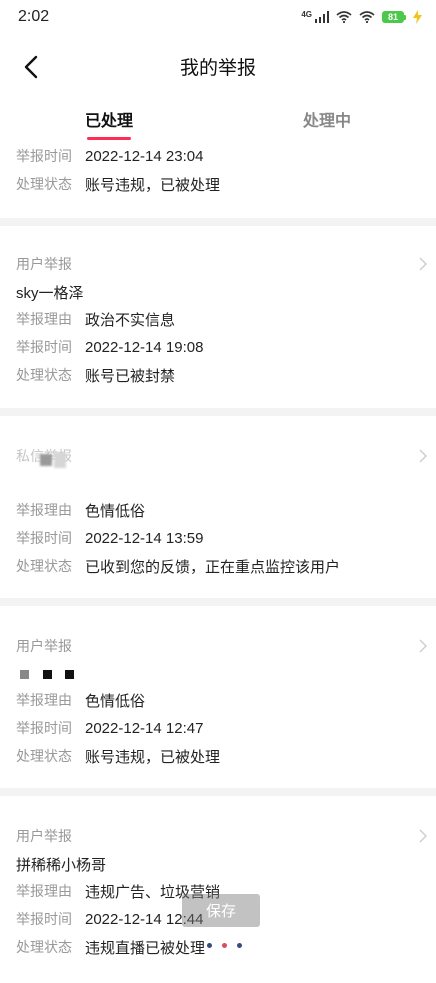 The width and height of the screenshot is (436, 983). Describe the element at coordinates (218, 17) in the screenshot. I see `status-bar: 2:02 4G 81` at that location.